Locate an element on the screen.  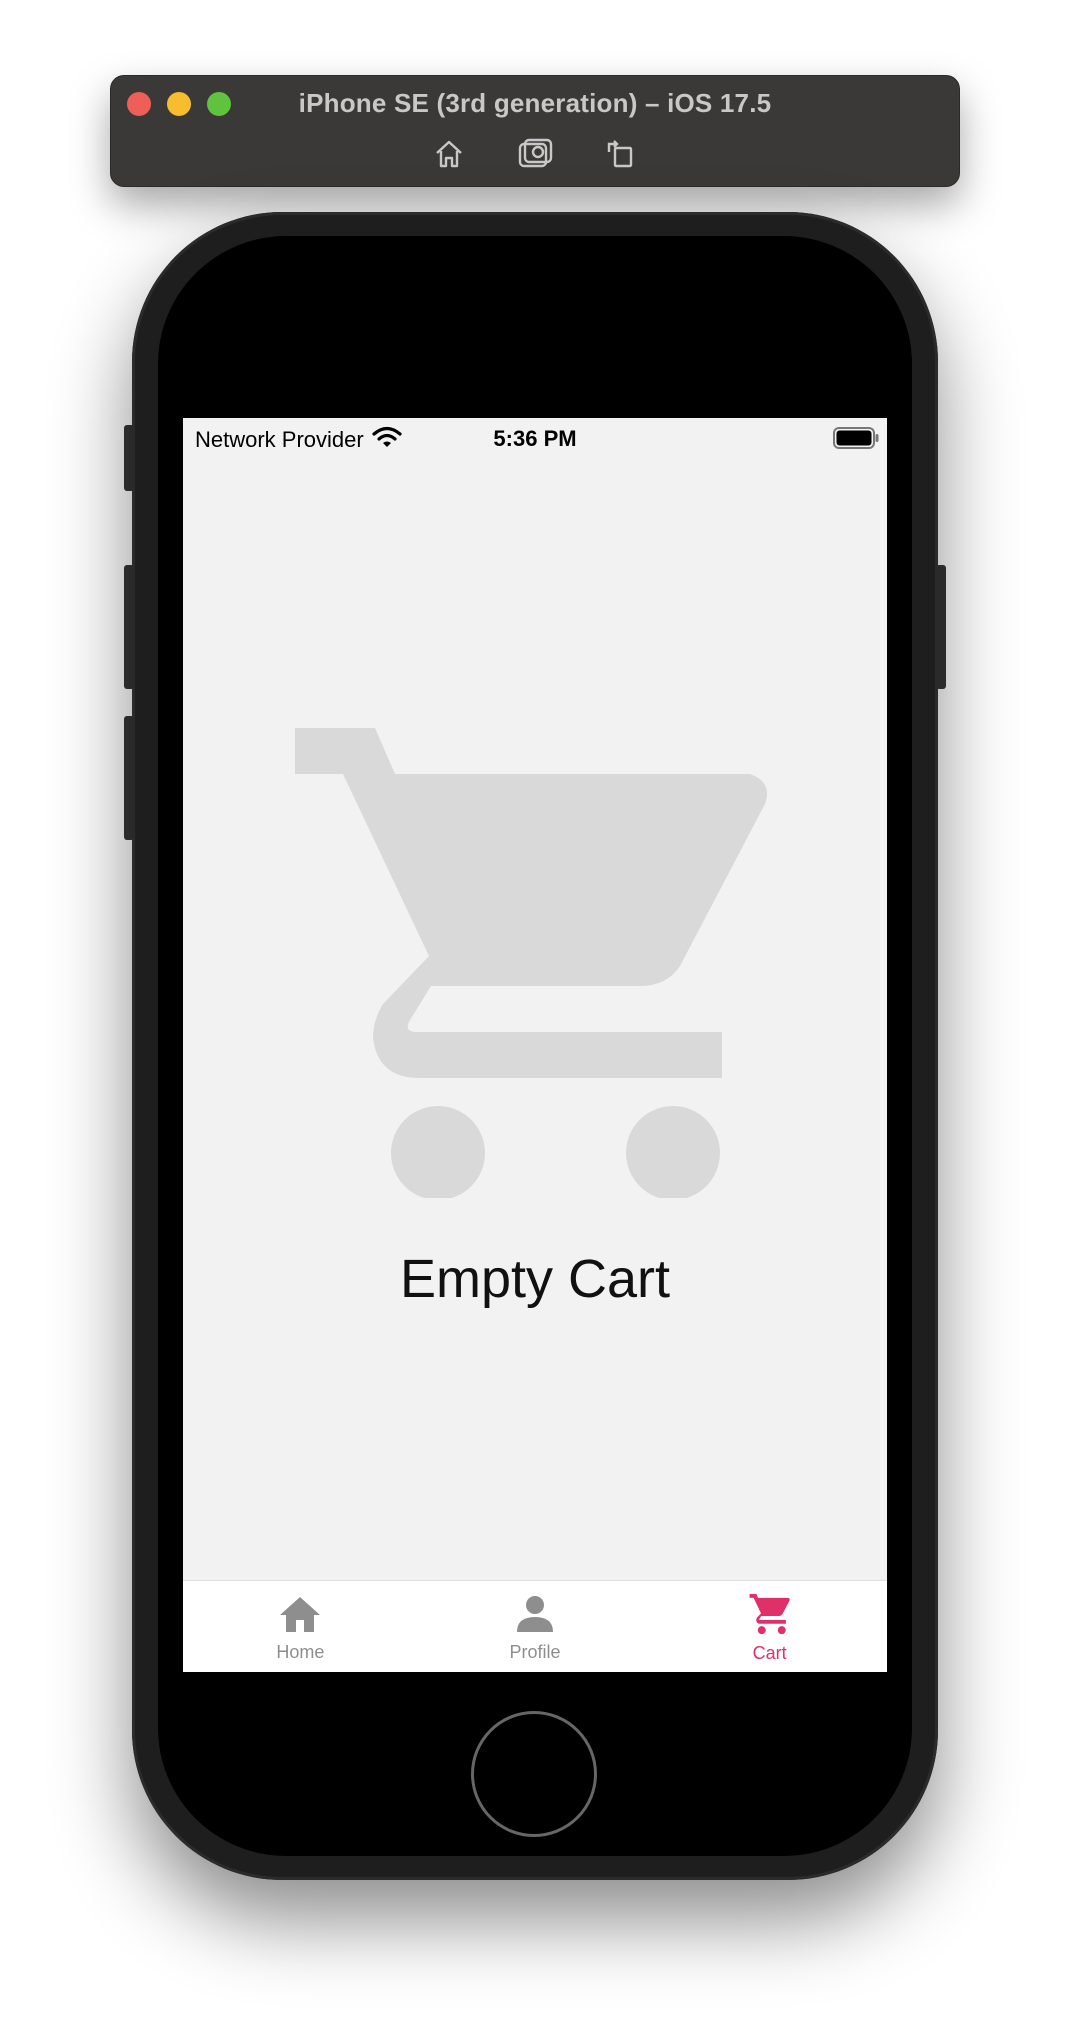
device-home-button is located at coordinates (534, 1774).